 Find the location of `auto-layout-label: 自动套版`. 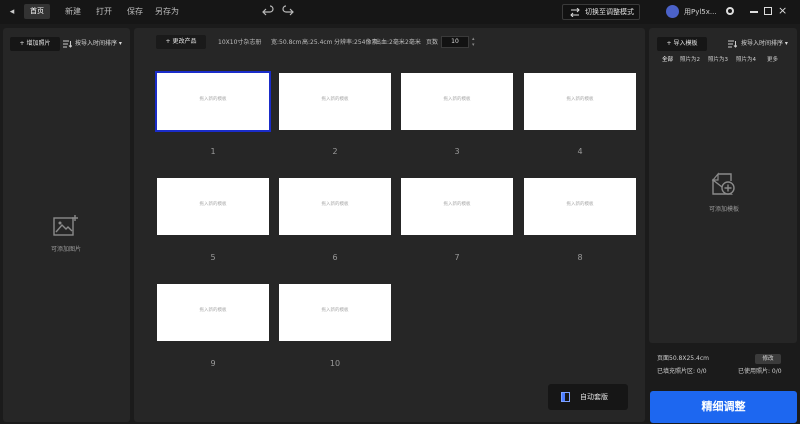

auto-layout-label: 自动套版 is located at coordinates (594, 397).